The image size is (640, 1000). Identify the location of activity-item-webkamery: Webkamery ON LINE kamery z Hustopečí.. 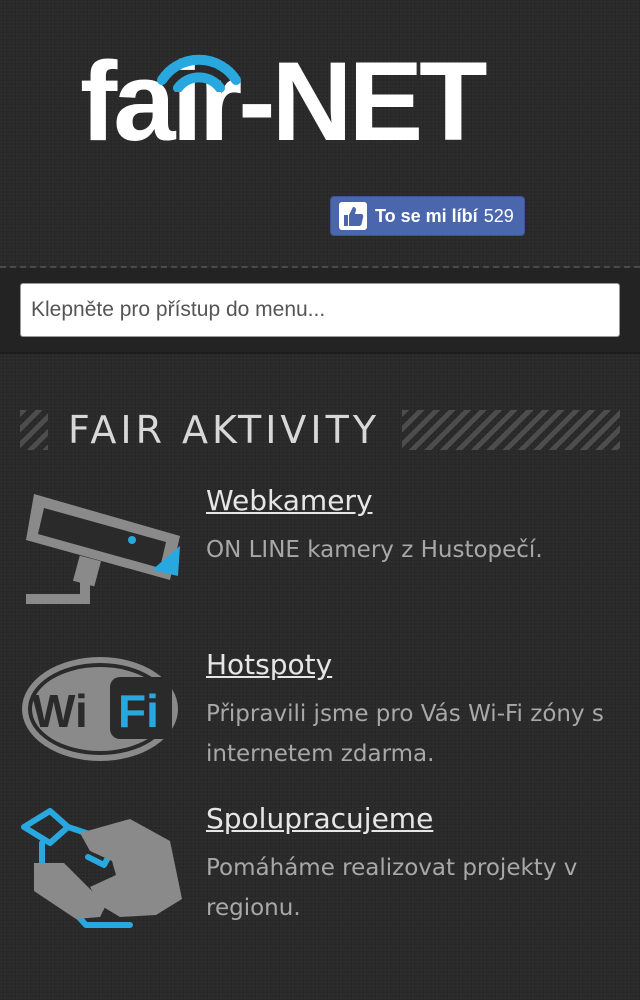
(320, 554).